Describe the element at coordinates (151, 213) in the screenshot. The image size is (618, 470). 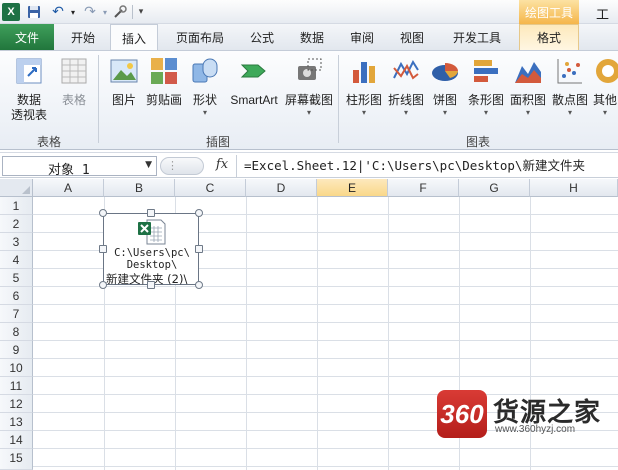
I see `resize-handle-top` at that location.